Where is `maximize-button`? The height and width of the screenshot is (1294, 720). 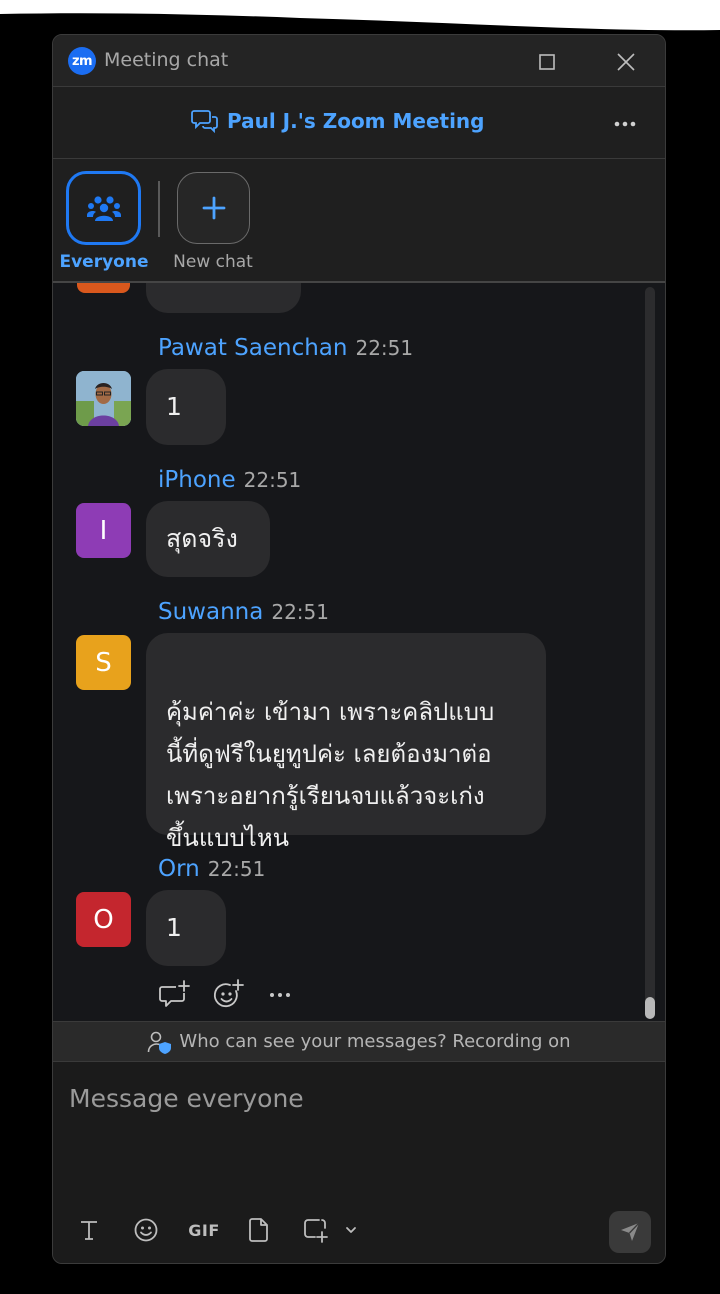 maximize-button is located at coordinates (547, 62).